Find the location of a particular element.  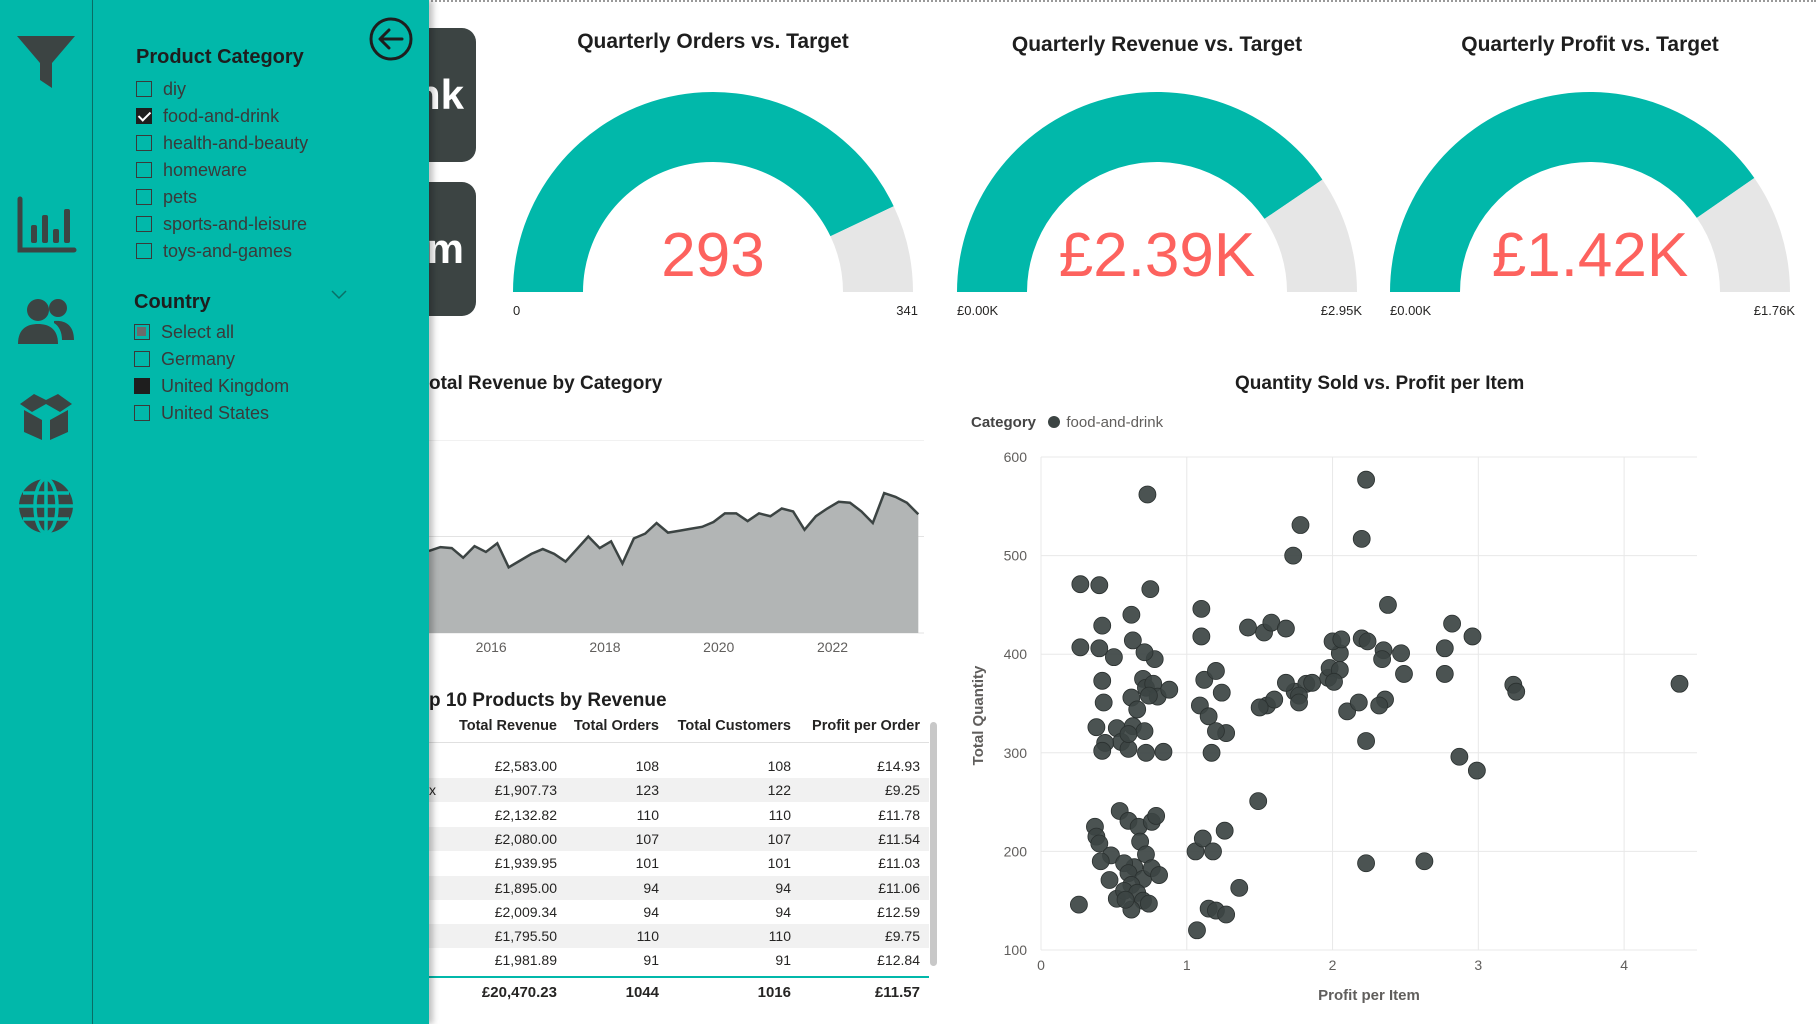

chevron-down-icon is located at coordinates (339, 295).